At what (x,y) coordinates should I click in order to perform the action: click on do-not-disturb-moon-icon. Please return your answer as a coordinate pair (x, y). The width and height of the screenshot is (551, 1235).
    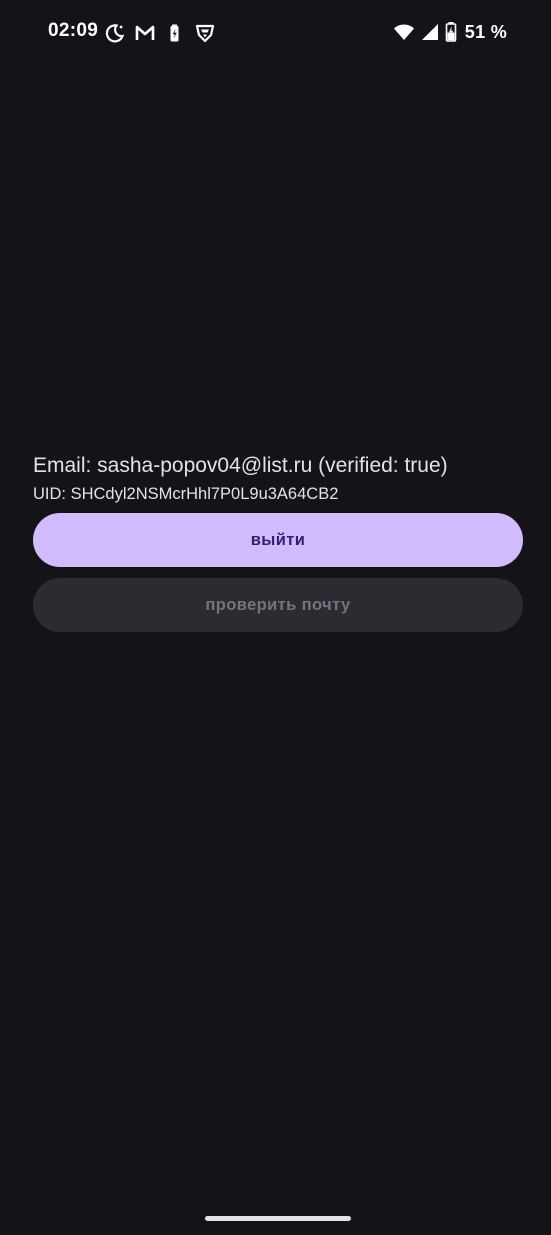
    Looking at the image, I should click on (115, 33).